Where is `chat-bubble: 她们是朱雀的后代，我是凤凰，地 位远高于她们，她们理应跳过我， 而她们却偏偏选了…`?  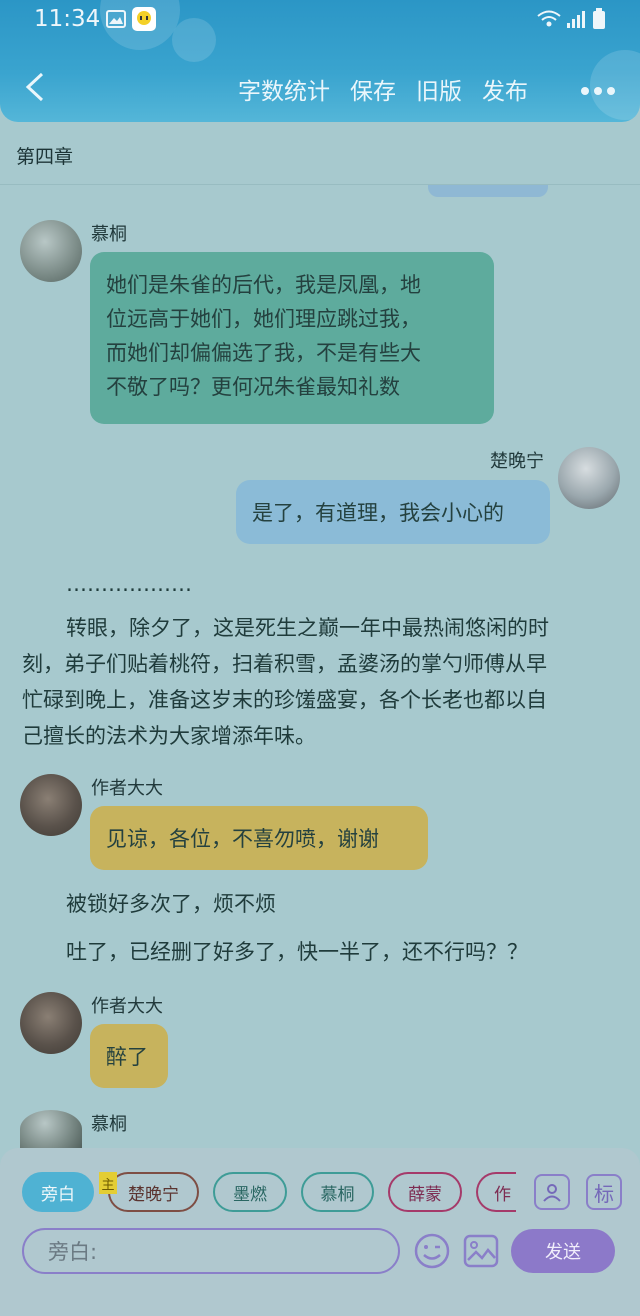
chat-bubble: 她们是朱雀的后代，我是凤凰，地 位远高于她们，她们理应跳过我， 而她们却偏偏选了… is located at coordinates (292, 338).